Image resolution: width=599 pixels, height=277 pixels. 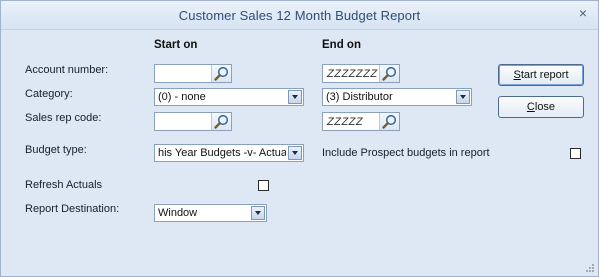 I want to click on sales-rep-code-label: Sales rep code:, so click(x=63, y=118).